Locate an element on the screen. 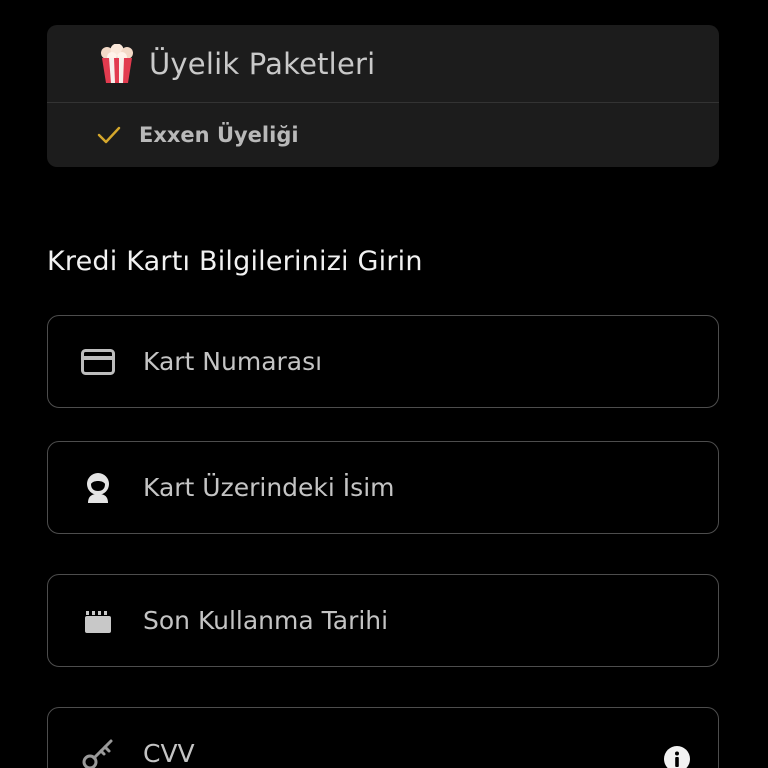 This screenshot has height=768, width=768. card-number-field is located at coordinates (383, 361).